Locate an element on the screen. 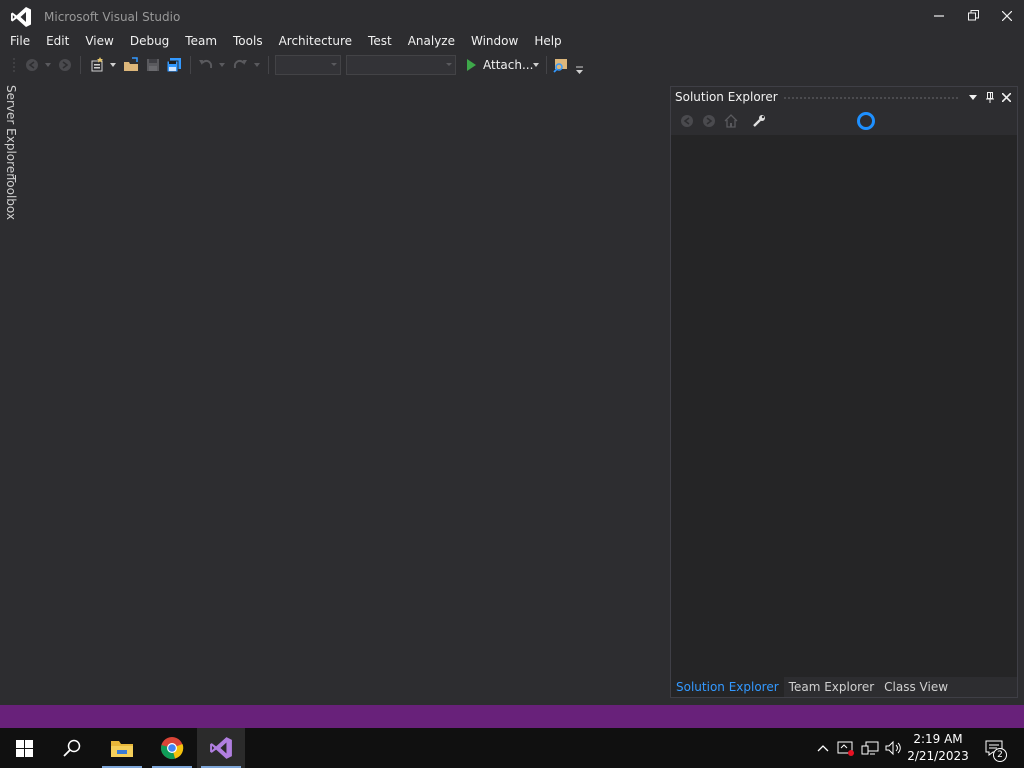 The image size is (1024, 768). save-all-button is located at coordinates (174, 65).